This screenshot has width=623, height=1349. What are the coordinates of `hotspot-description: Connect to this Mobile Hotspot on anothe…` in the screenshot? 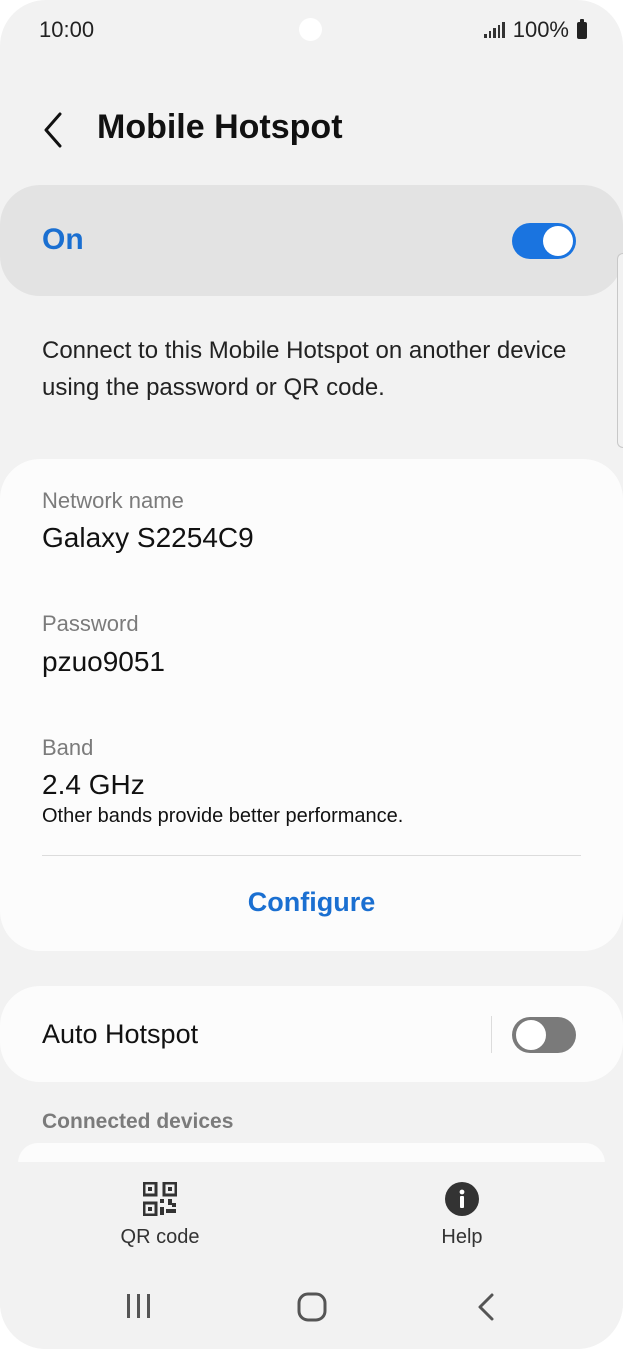 It's located at (304, 369).